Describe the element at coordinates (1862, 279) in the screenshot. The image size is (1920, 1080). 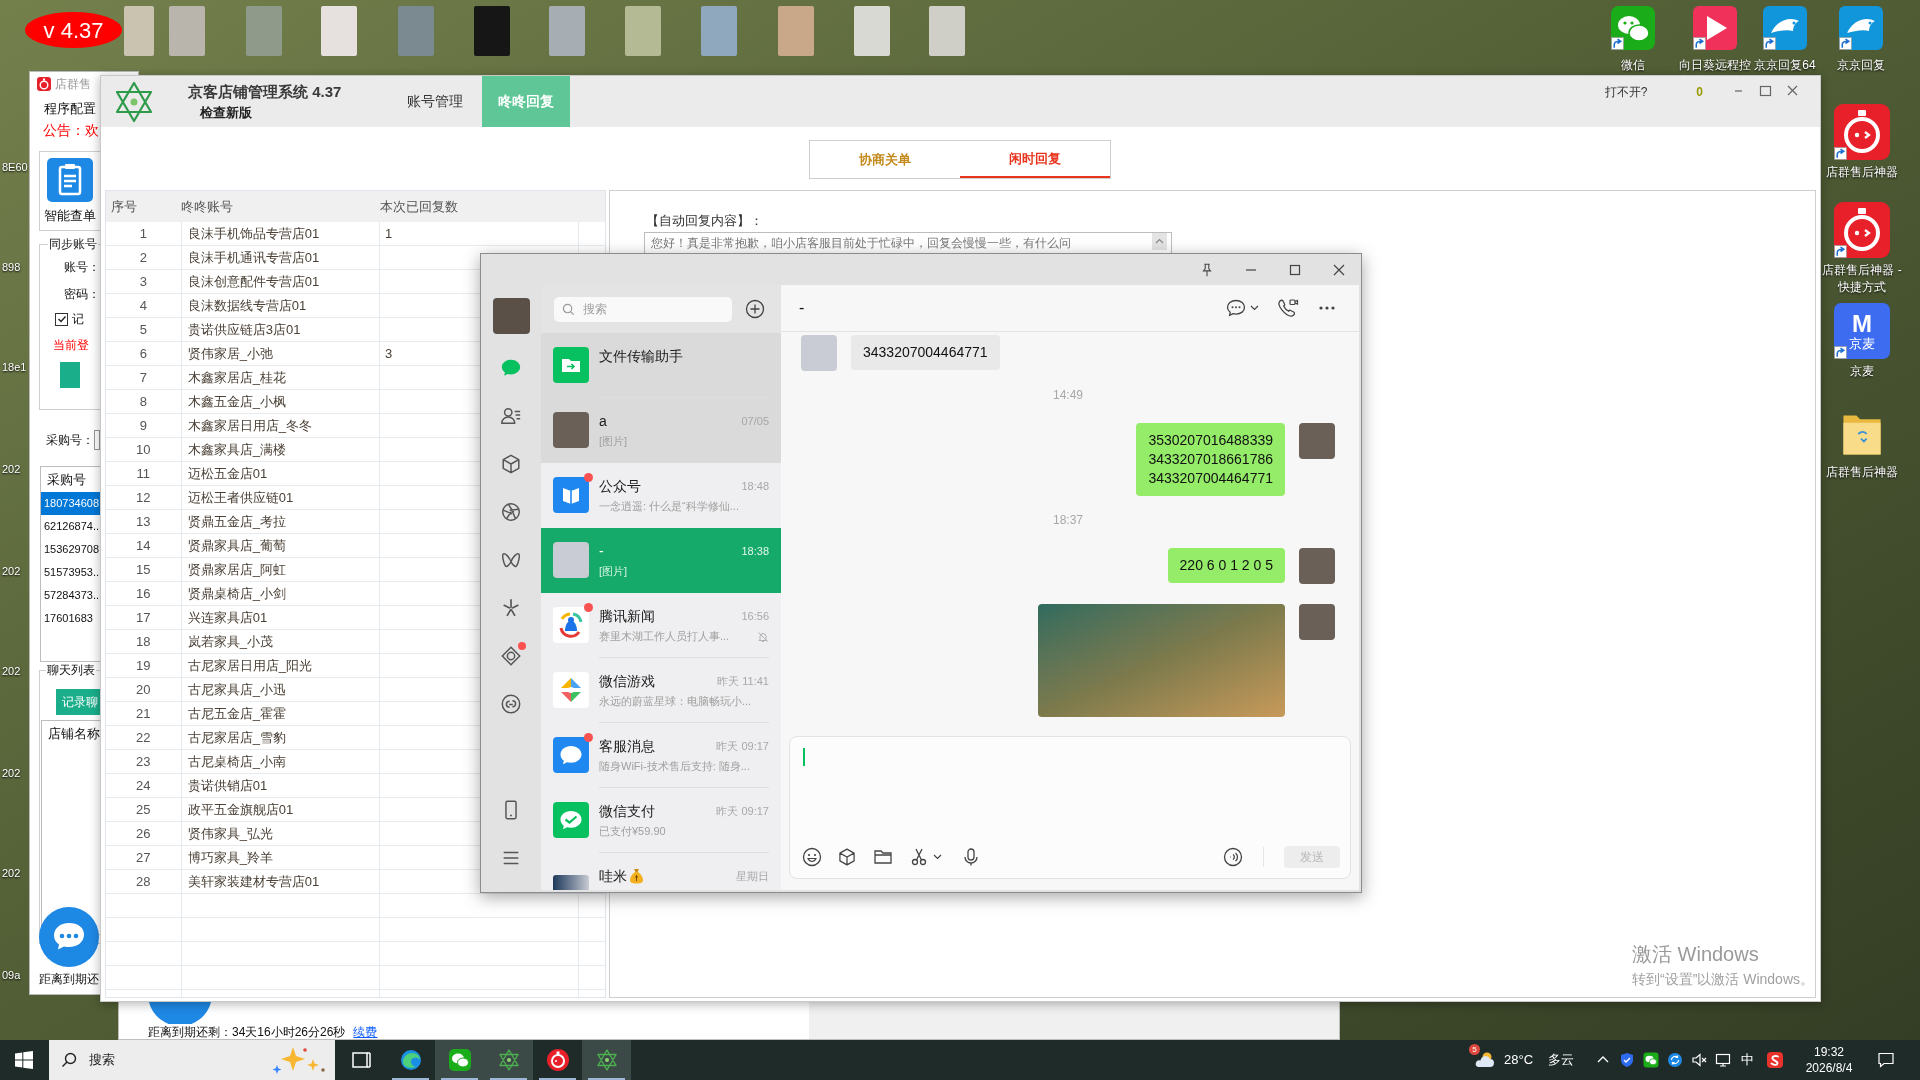
I see `desktop-icon-label: 店群售后神器 - 快捷方式` at that location.